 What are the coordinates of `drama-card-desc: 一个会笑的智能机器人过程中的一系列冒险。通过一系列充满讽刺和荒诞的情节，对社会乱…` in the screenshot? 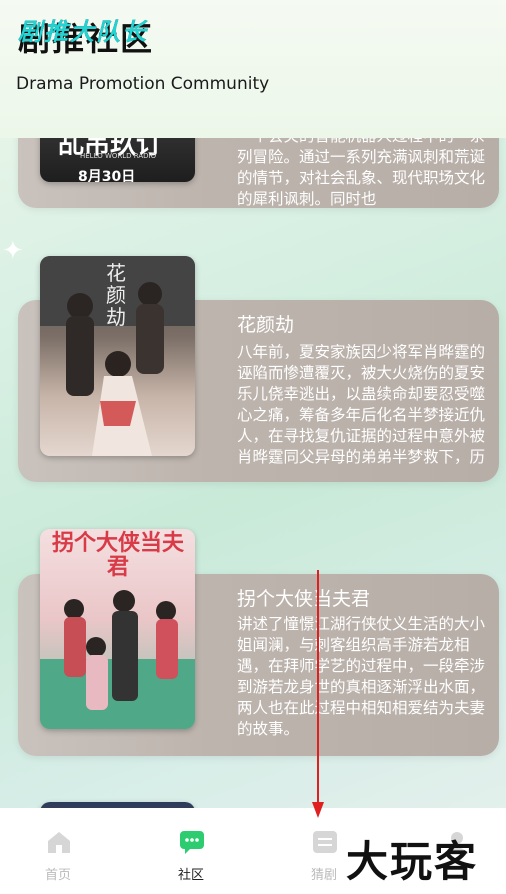 It's located at (361, 166).